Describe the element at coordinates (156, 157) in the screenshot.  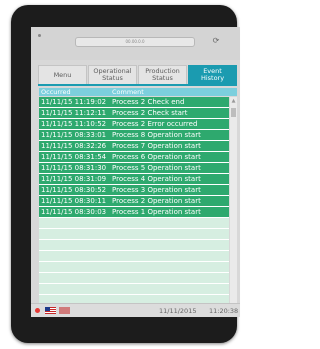
I see `row-comment: Process 6 Operation start` at that location.